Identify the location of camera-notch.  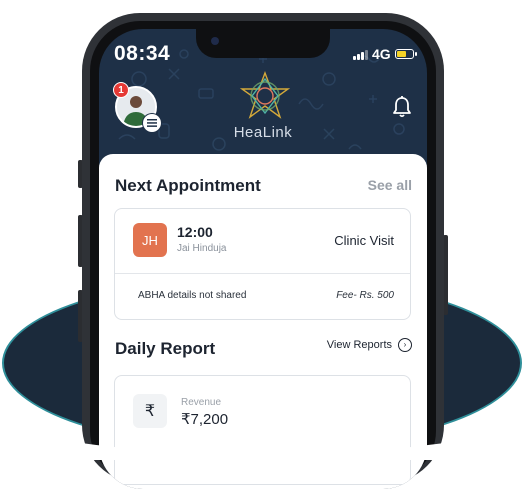
(263, 43).